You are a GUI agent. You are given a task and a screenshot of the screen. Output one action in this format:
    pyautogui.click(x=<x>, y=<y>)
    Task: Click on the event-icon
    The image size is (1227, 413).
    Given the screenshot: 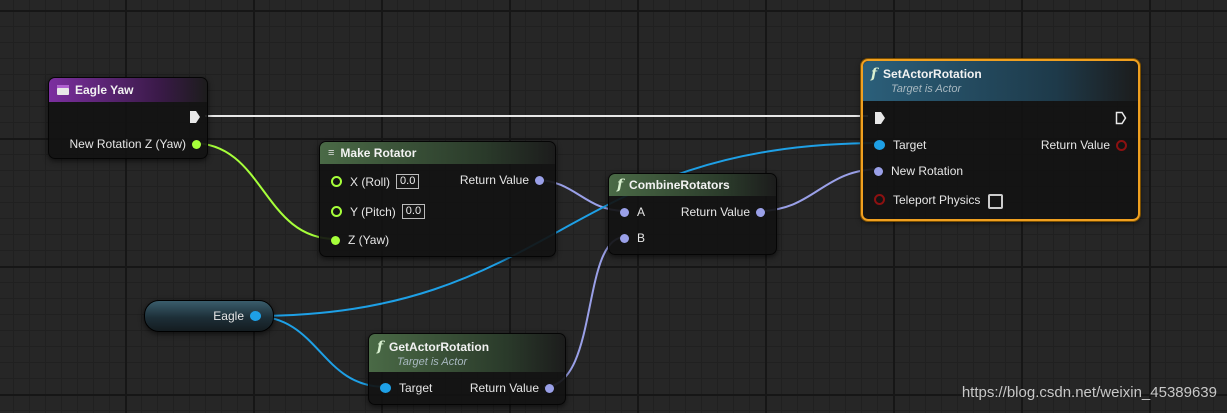 What is the action you would take?
    pyautogui.click(x=63, y=90)
    